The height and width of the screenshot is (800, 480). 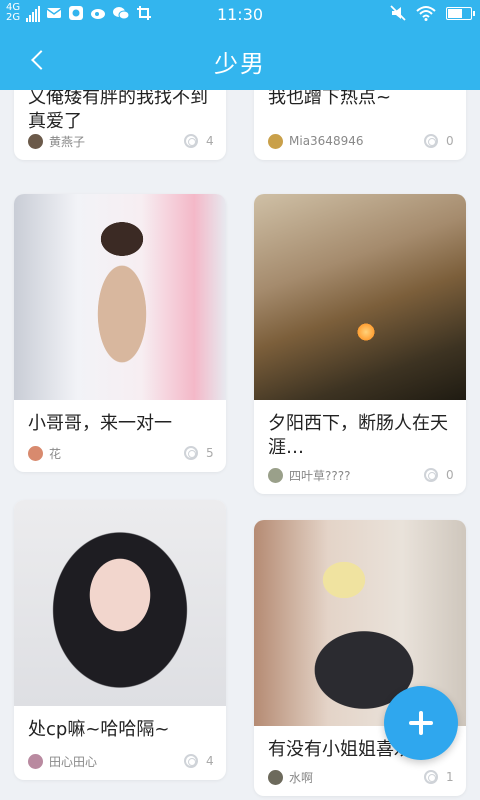 I want to click on author-name: 水啊, so click(x=301, y=777).